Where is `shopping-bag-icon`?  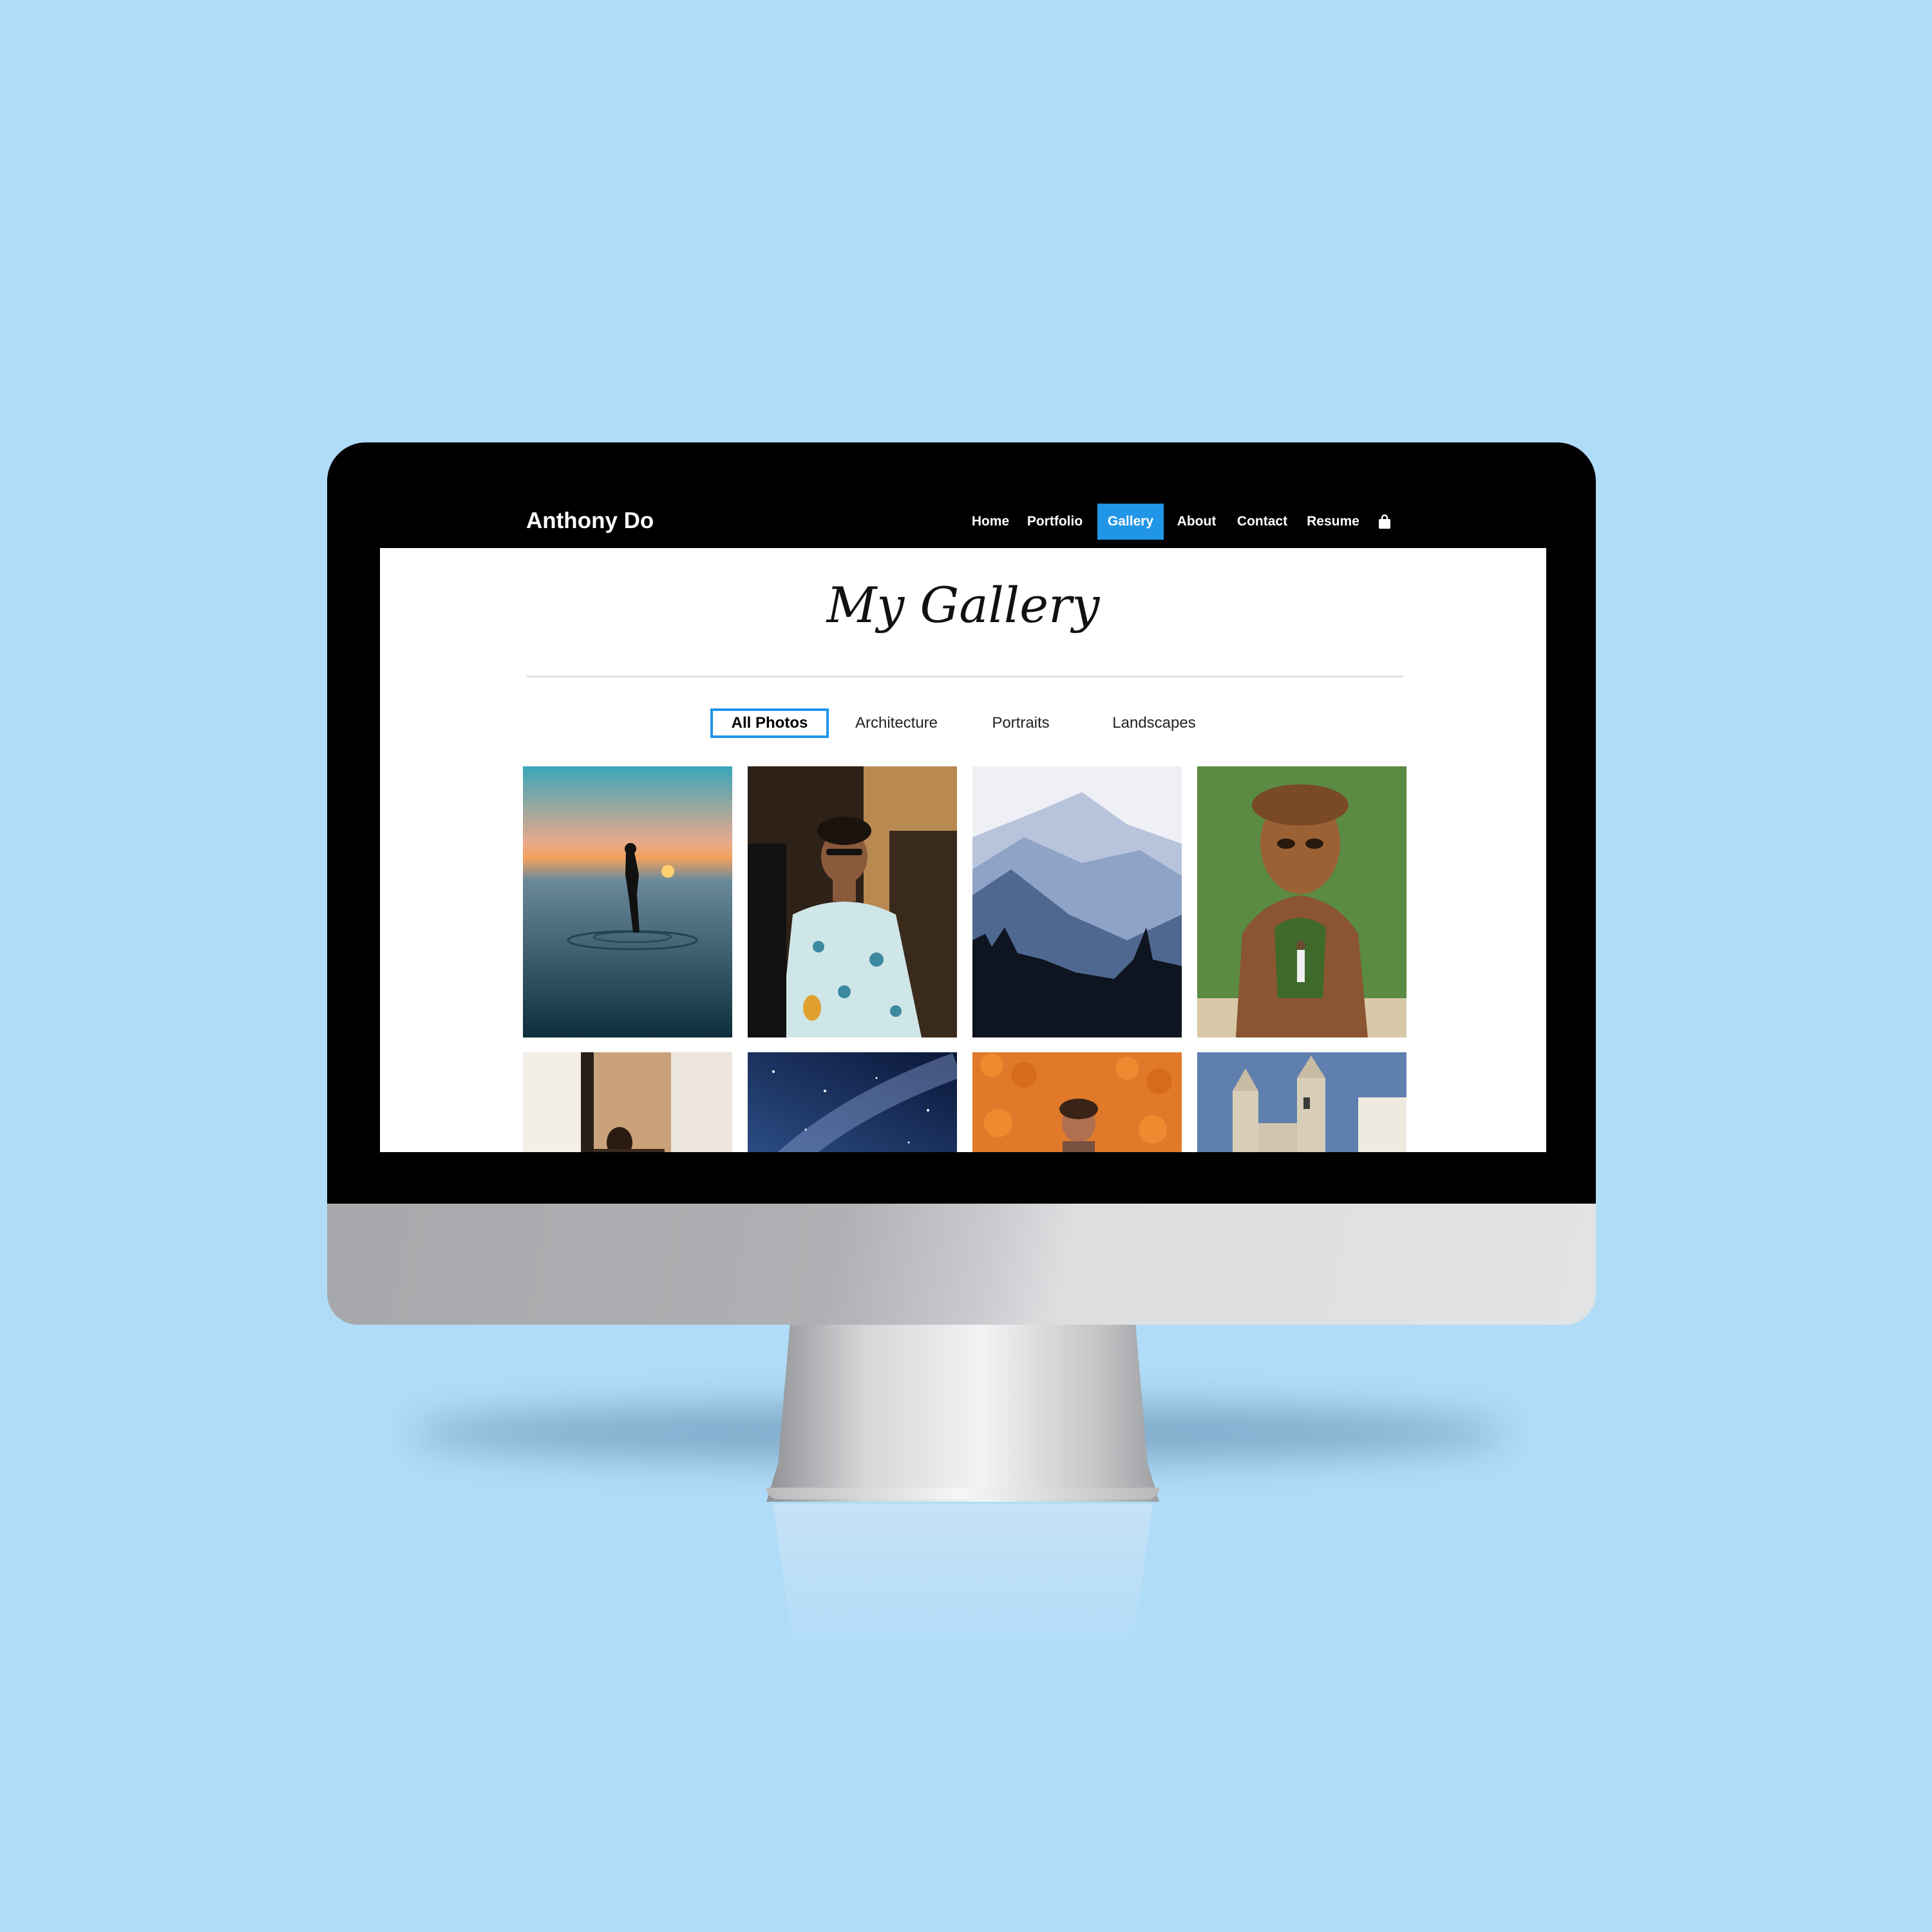 shopping-bag-icon is located at coordinates (1384, 522).